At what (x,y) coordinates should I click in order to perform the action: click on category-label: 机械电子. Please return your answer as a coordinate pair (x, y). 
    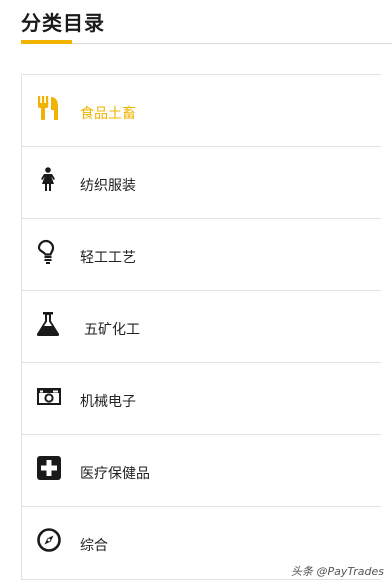
    Looking at the image, I should click on (108, 402).